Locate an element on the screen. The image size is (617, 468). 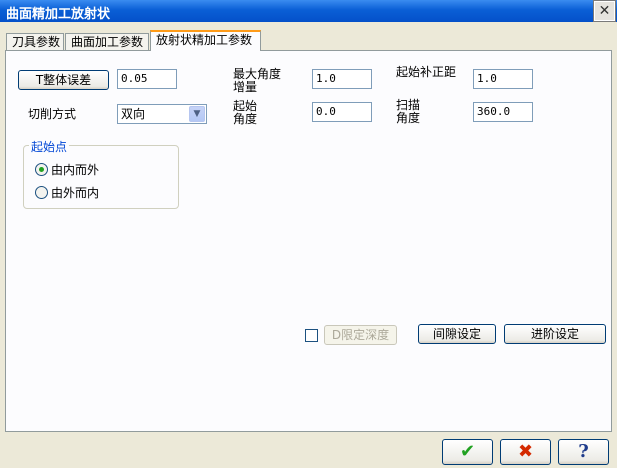
start-point-legend: 起始点 is located at coordinates (49, 146).